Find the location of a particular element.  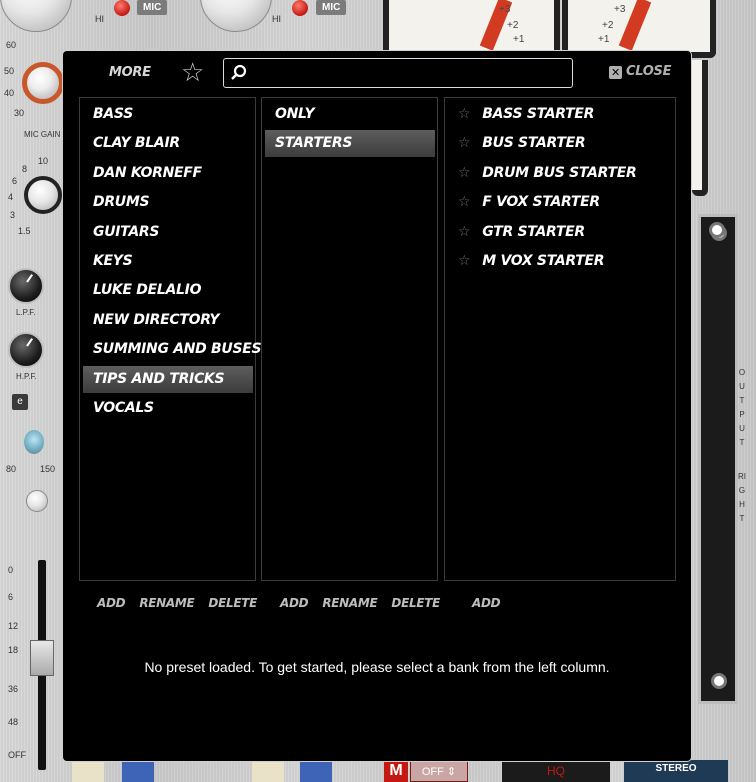

gain-scale-30: 30 is located at coordinates (19, 113).